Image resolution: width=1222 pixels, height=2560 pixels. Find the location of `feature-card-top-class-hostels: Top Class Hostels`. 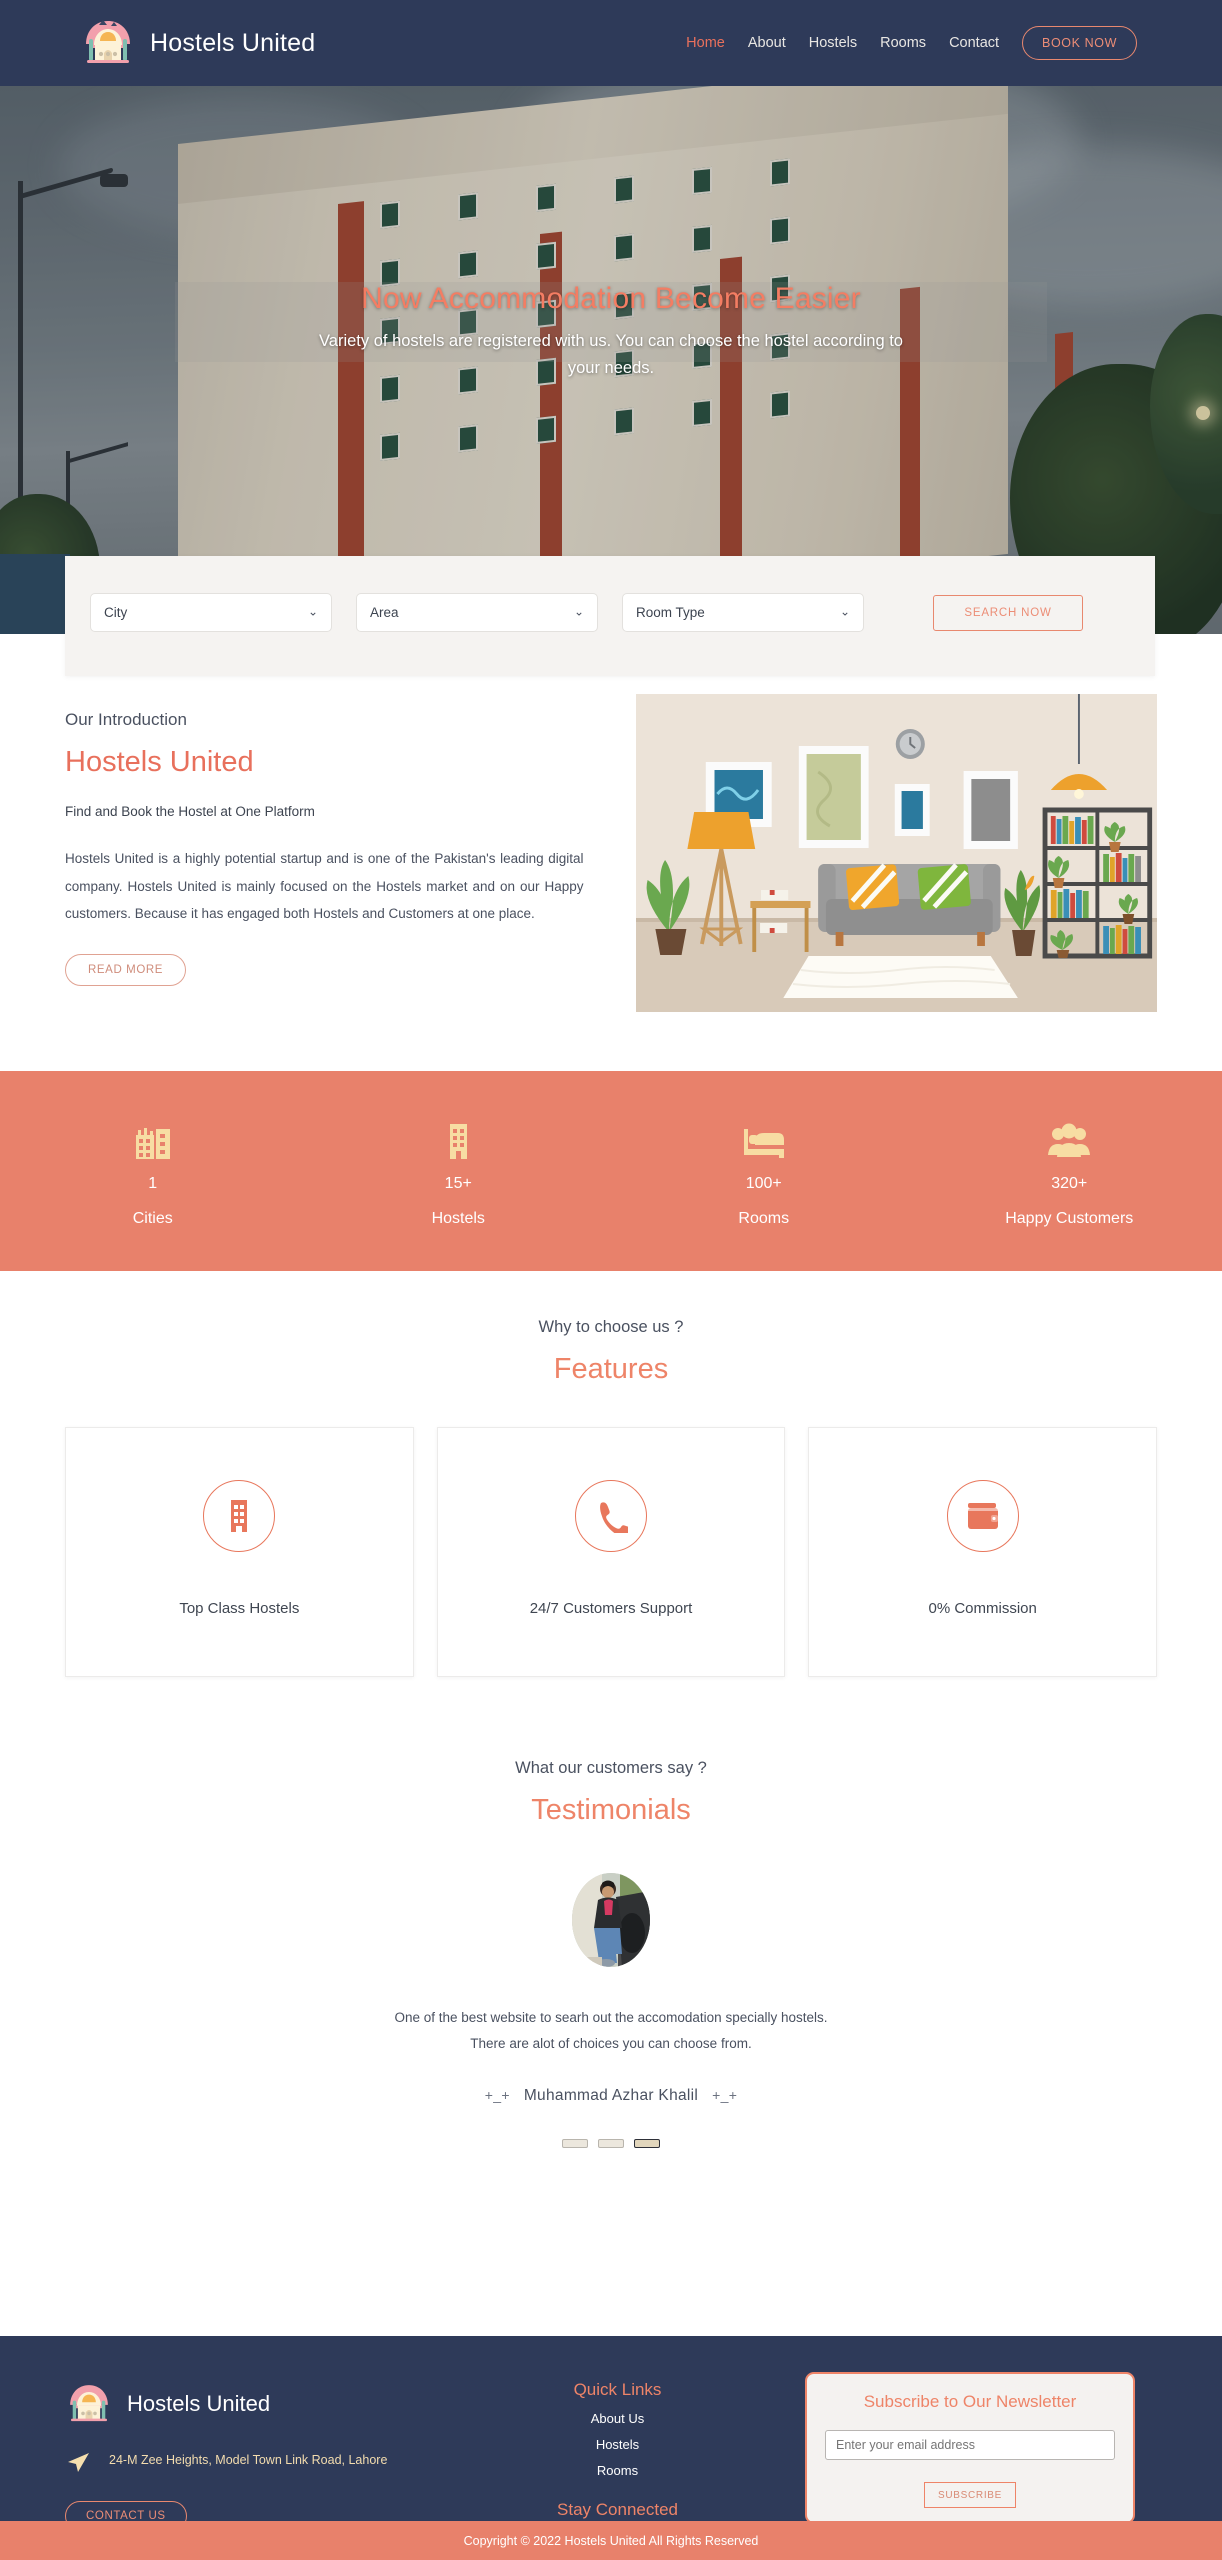

feature-card-top-class-hostels: Top Class Hostels is located at coordinates (239, 1552).